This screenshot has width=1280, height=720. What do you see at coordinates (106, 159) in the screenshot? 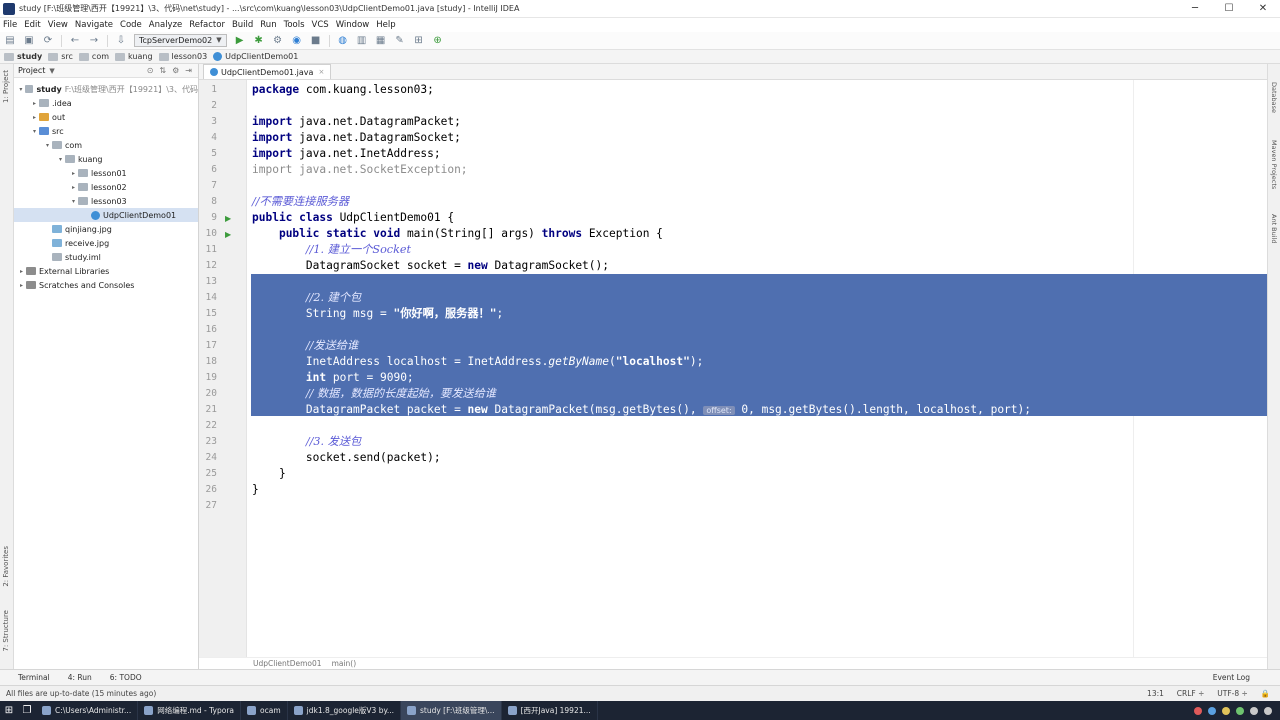
I see `tree-item: ▾ kuang` at bounding box center [106, 159].